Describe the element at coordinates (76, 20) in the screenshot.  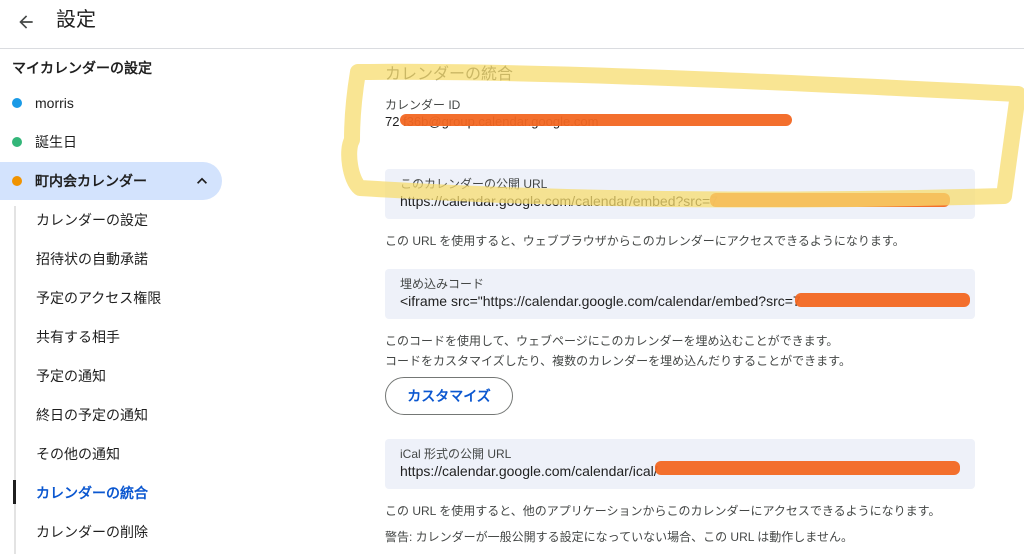
I see `page-title: 設定` at that location.